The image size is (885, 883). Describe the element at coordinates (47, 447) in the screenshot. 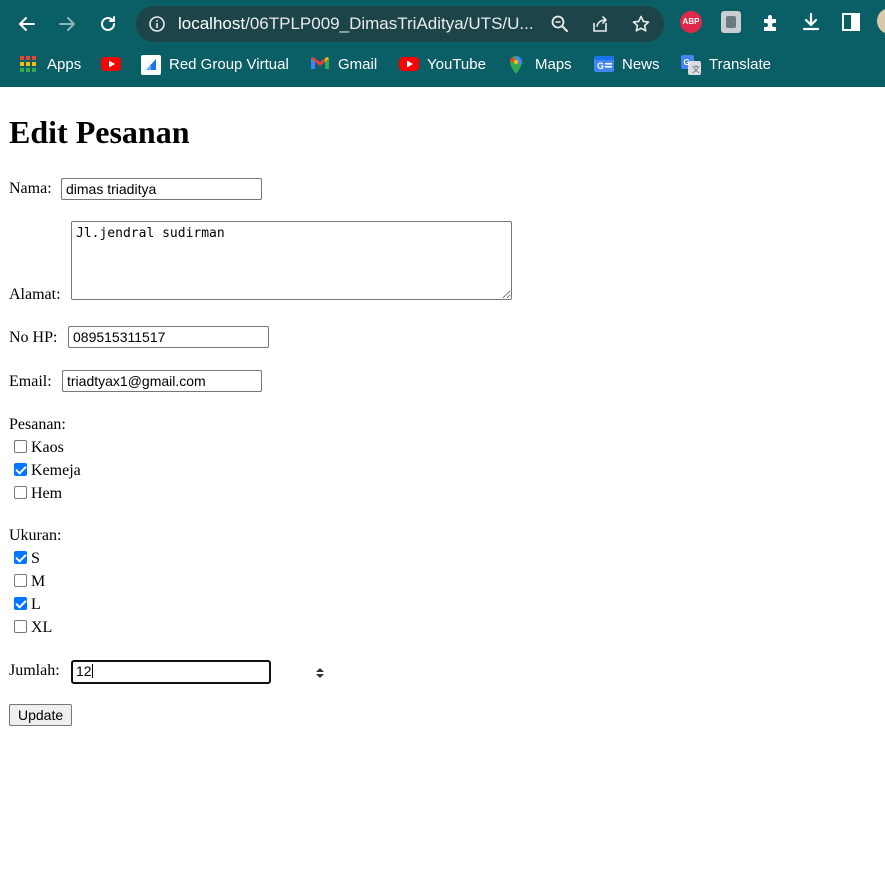

I see `checkbox-kaos-label: Kaos` at that location.